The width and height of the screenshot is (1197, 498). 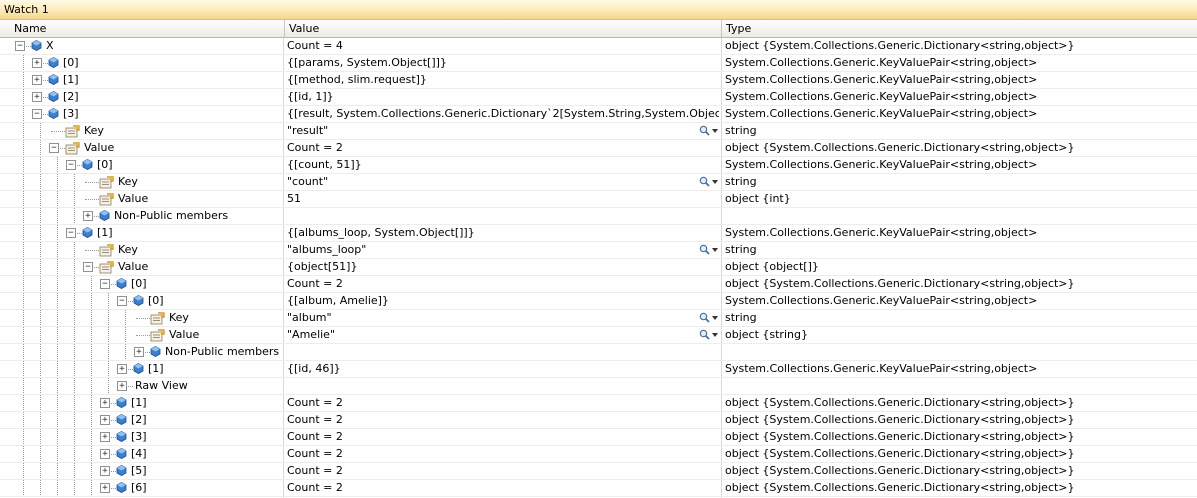 I want to click on watch-row: Value 51 object {int}, so click(x=598, y=199).